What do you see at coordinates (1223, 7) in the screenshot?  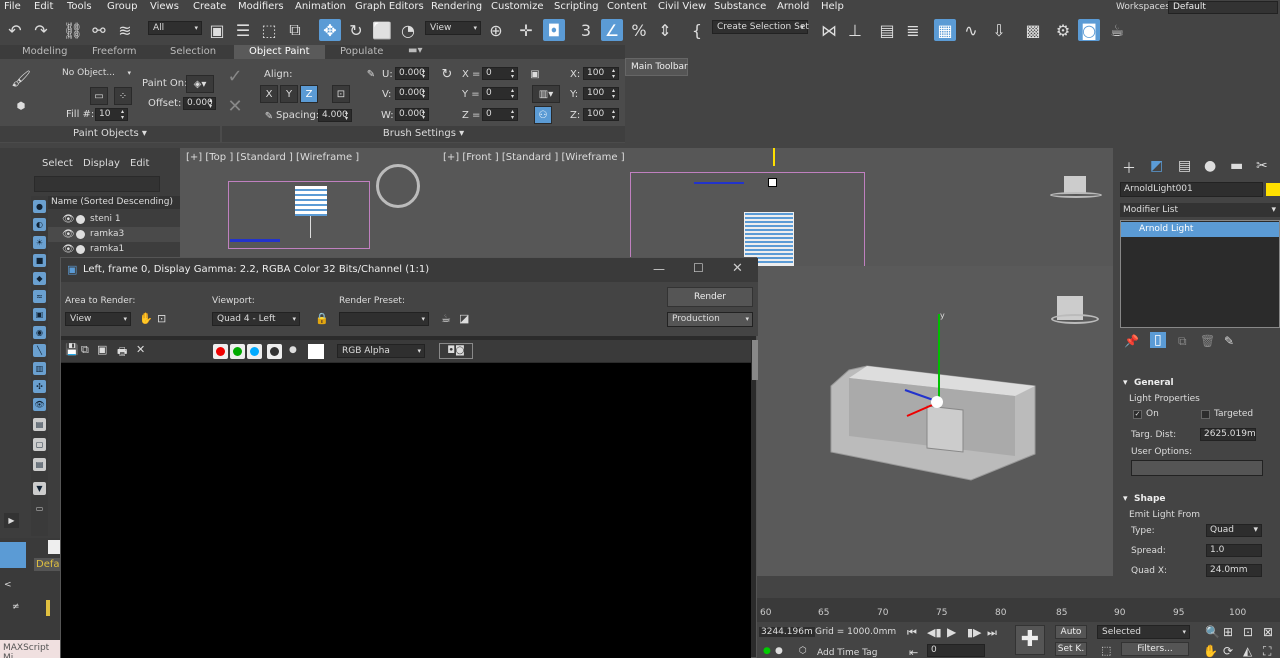 I see `workspaces-dropdown: Default` at bounding box center [1223, 7].